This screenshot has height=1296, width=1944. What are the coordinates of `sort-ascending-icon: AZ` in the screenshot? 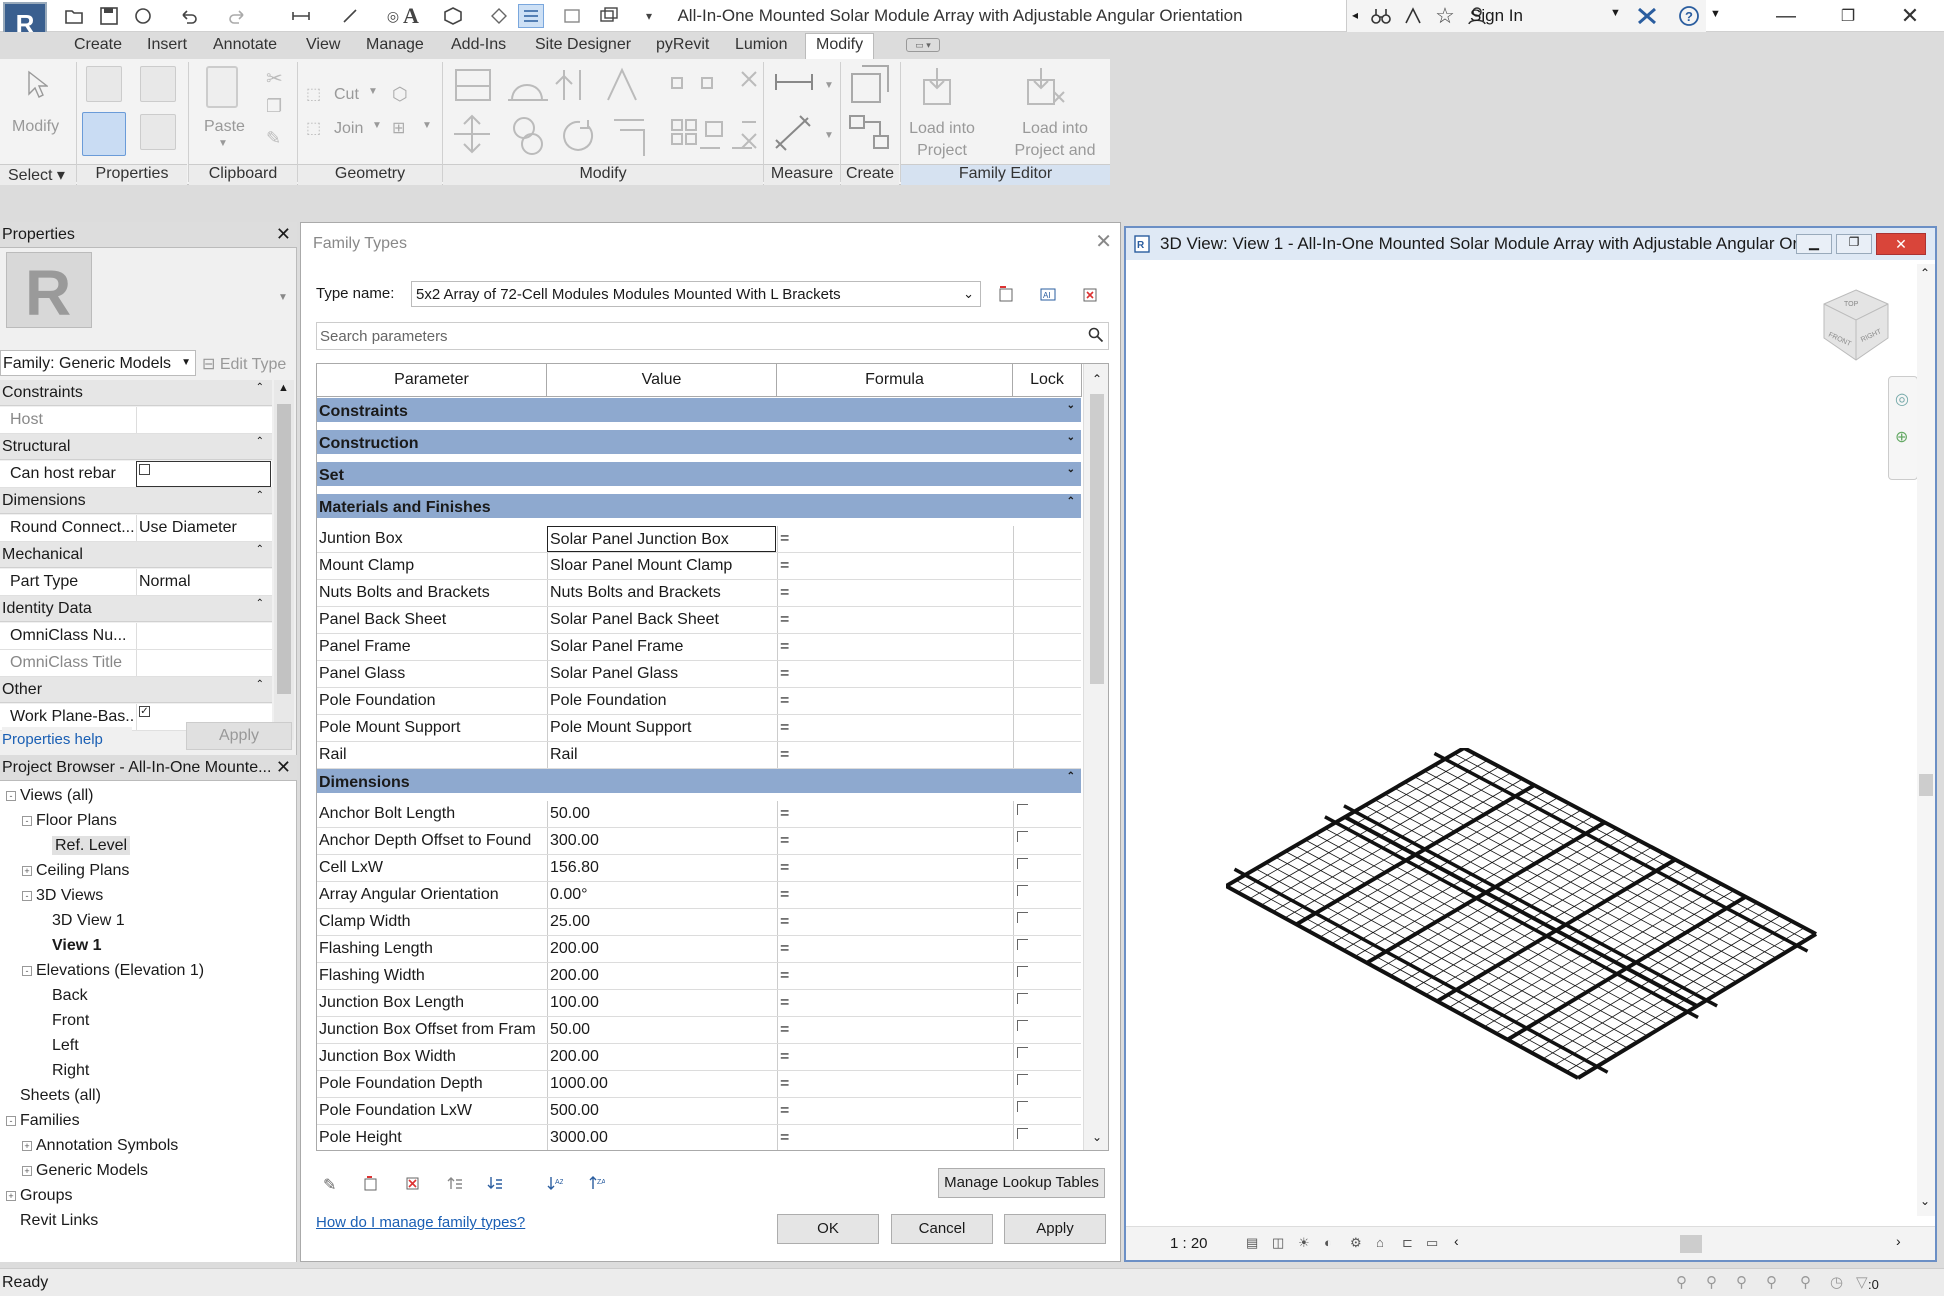 It's located at (555, 1183).